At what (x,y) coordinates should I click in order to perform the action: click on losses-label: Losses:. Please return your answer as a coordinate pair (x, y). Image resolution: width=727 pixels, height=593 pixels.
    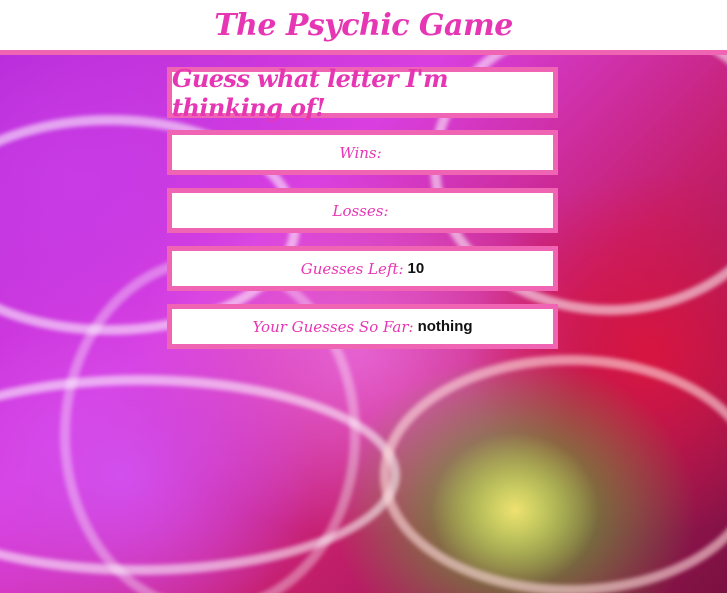
    Looking at the image, I should click on (360, 210).